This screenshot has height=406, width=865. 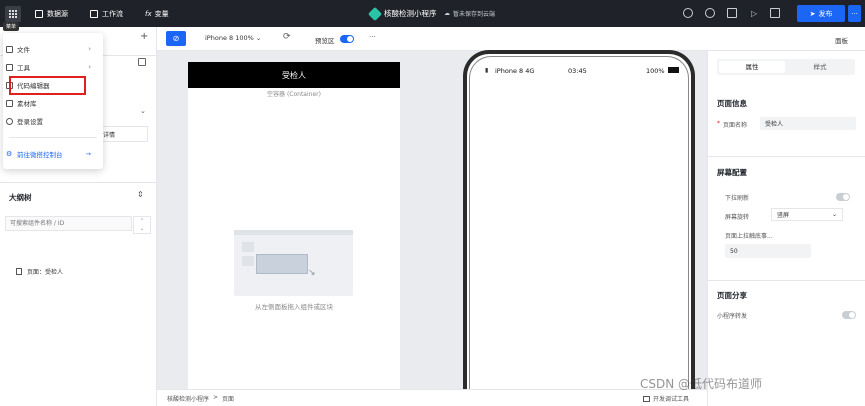 I want to click on menu-console-link: ⚙ 前往微搭控制台 →, so click(x=53, y=154).